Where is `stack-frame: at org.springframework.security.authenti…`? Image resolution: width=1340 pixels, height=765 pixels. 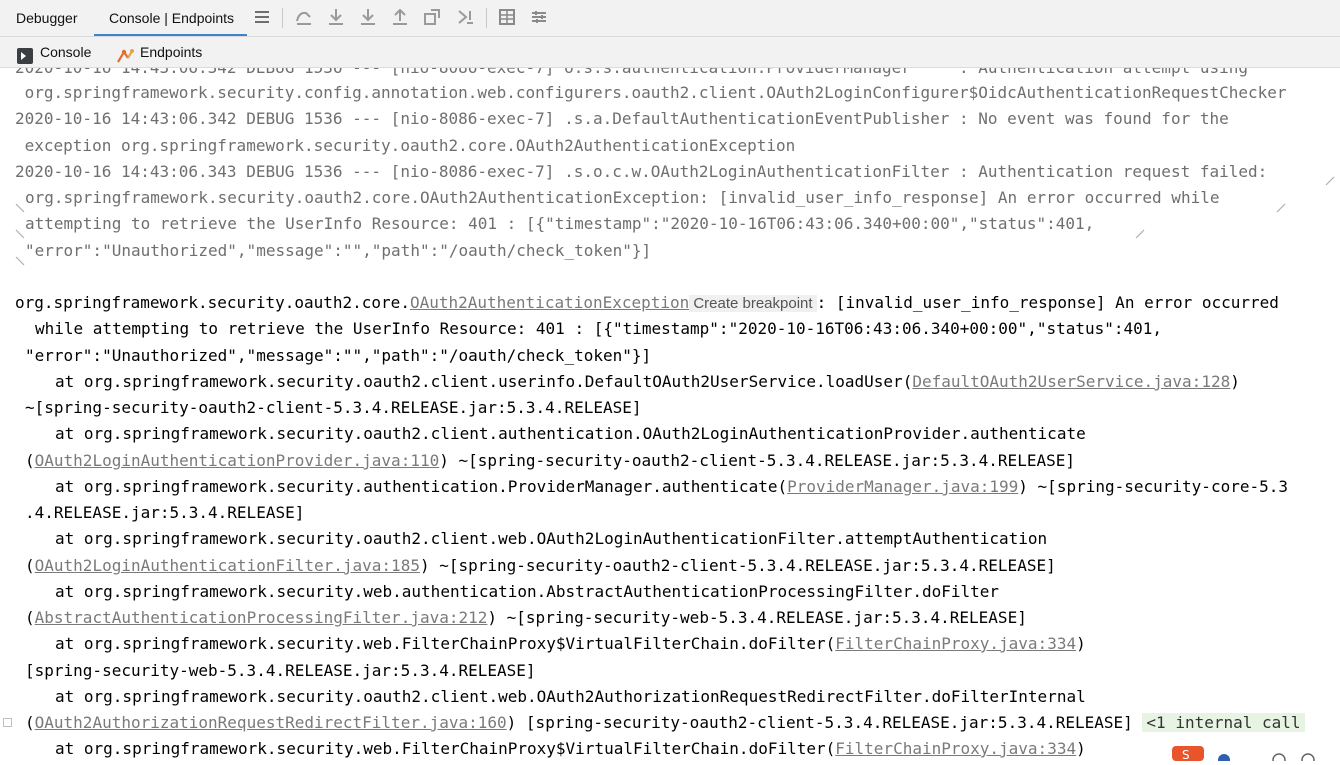
stack-frame: at org.springframework.security.authenti… is located at coordinates (671, 487).